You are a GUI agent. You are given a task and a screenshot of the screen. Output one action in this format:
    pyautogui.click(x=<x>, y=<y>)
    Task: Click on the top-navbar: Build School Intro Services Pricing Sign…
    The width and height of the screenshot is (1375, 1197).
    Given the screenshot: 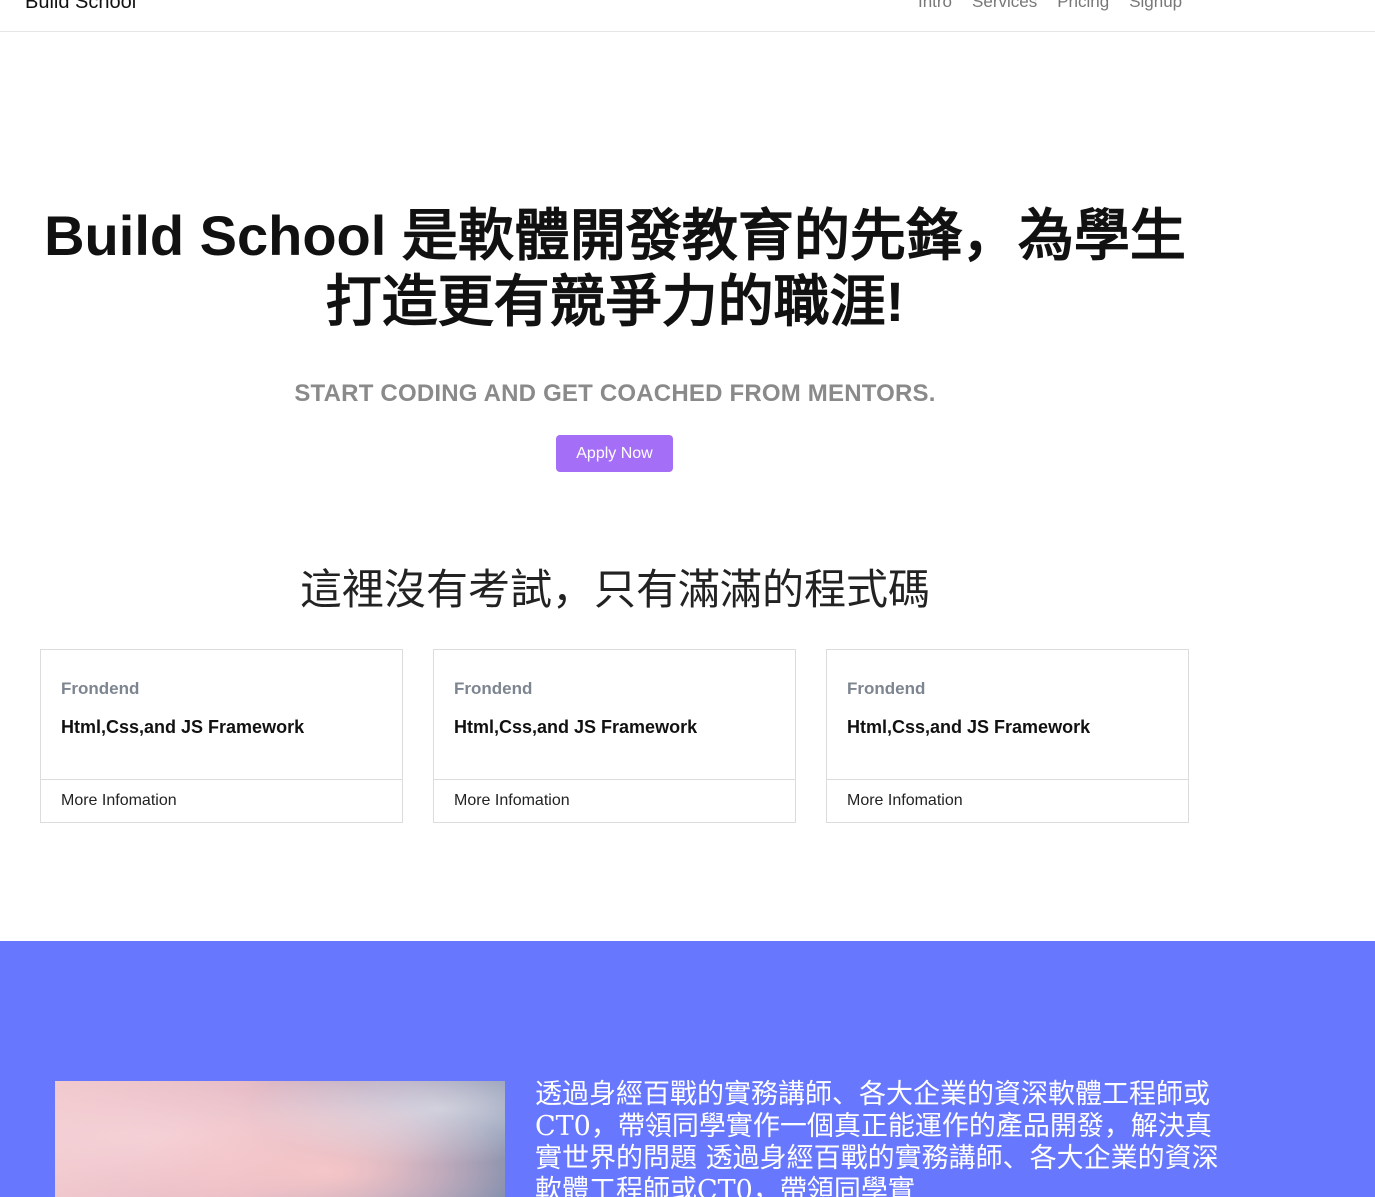 What is the action you would take?
    pyautogui.click(x=687, y=16)
    